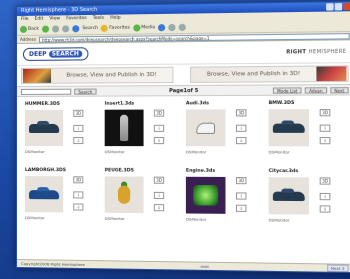 This screenshot has width=350, height=279. What do you see at coordinates (315, 90) in the screenshot?
I see `advanced-button: Advan` at bounding box center [315, 90].